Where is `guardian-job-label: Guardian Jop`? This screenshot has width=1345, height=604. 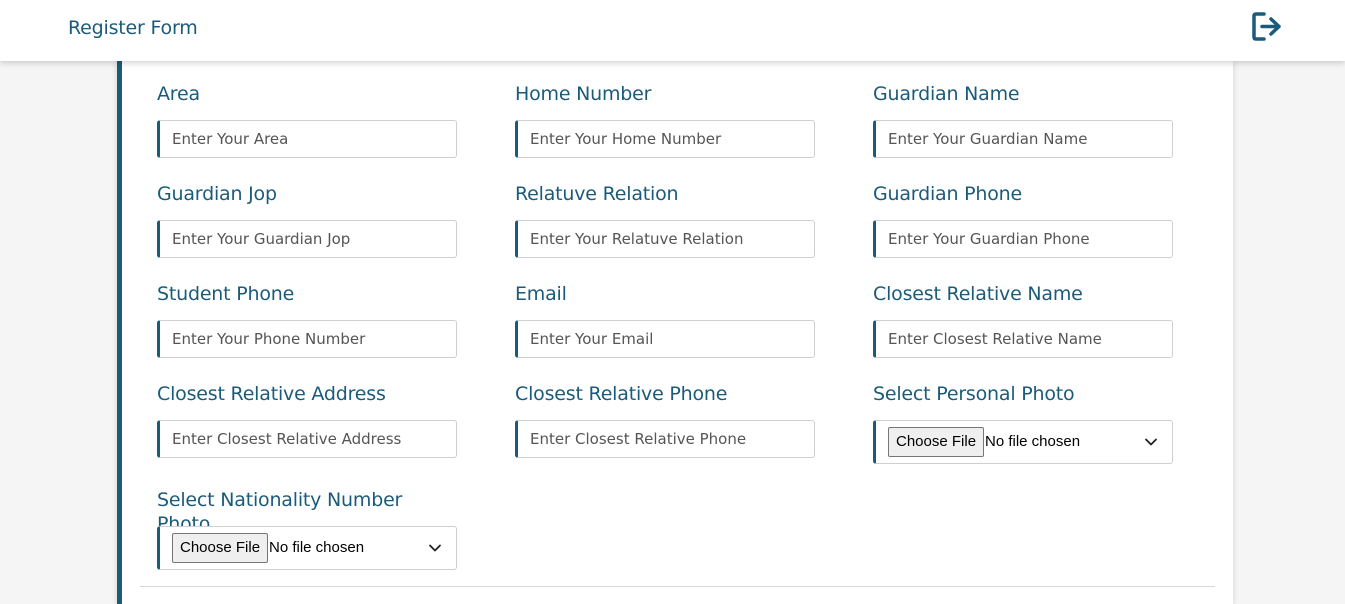
guardian-job-label: Guardian Jop is located at coordinates (217, 194).